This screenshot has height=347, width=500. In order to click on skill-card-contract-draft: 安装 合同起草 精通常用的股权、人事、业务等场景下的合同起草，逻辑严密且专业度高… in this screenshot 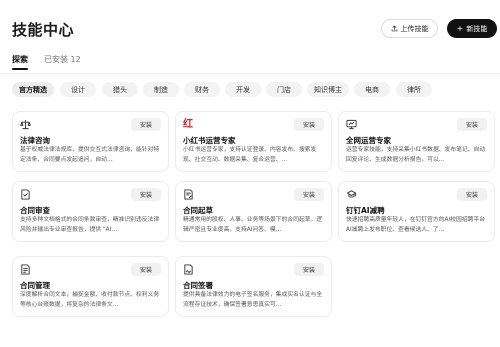, I will do `click(253, 211)`.